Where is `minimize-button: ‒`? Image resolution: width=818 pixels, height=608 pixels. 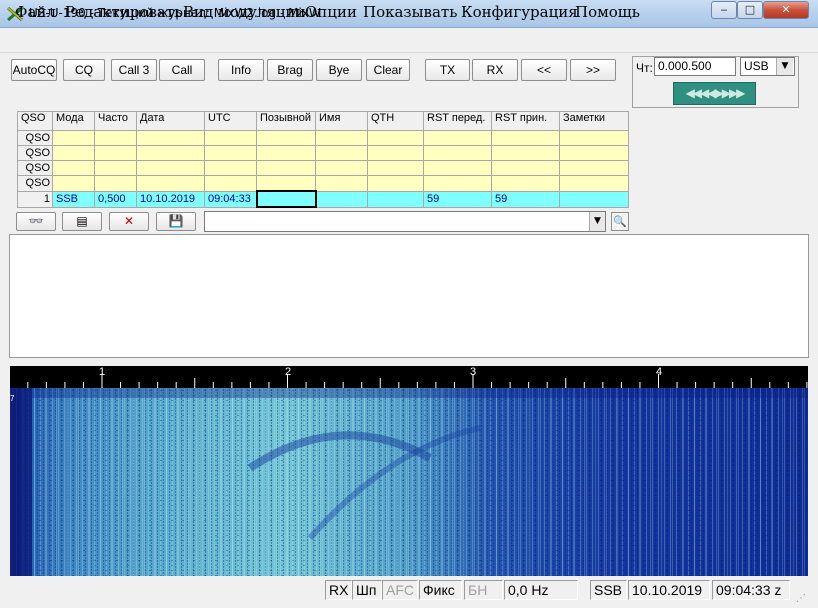
minimize-button: ‒ is located at coordinates (724, 10).